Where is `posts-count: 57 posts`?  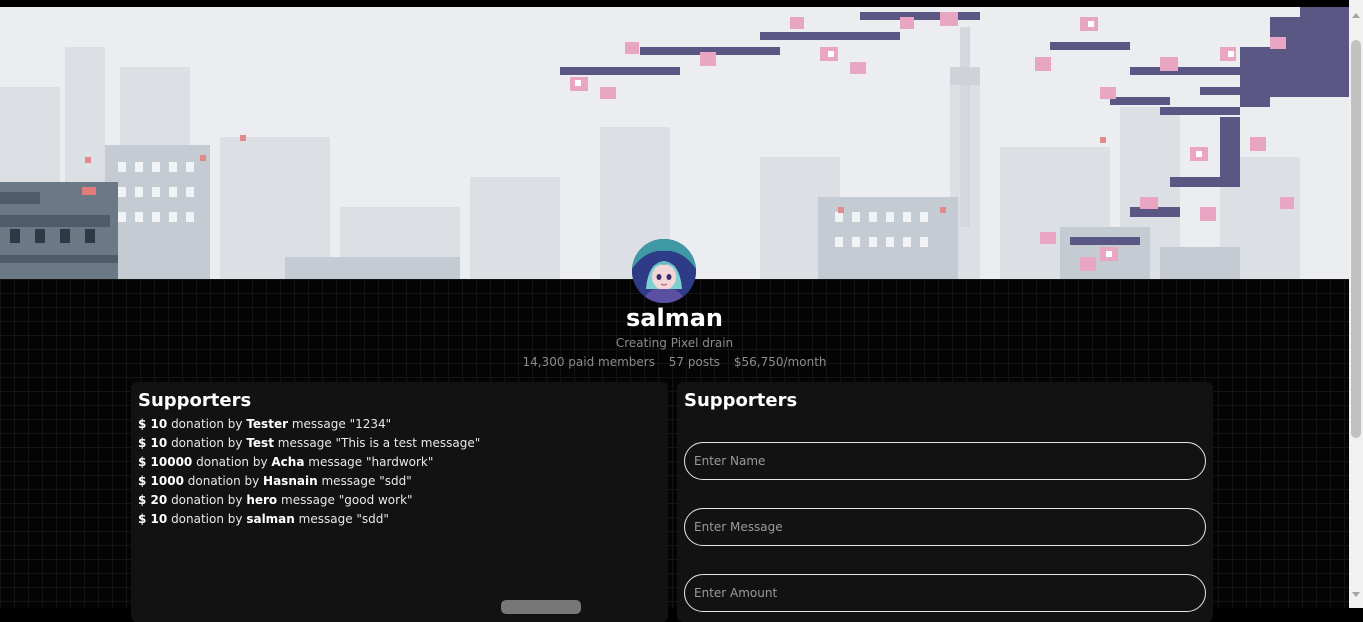 posts-count: 57 posts is located at coordinates (694, 362).